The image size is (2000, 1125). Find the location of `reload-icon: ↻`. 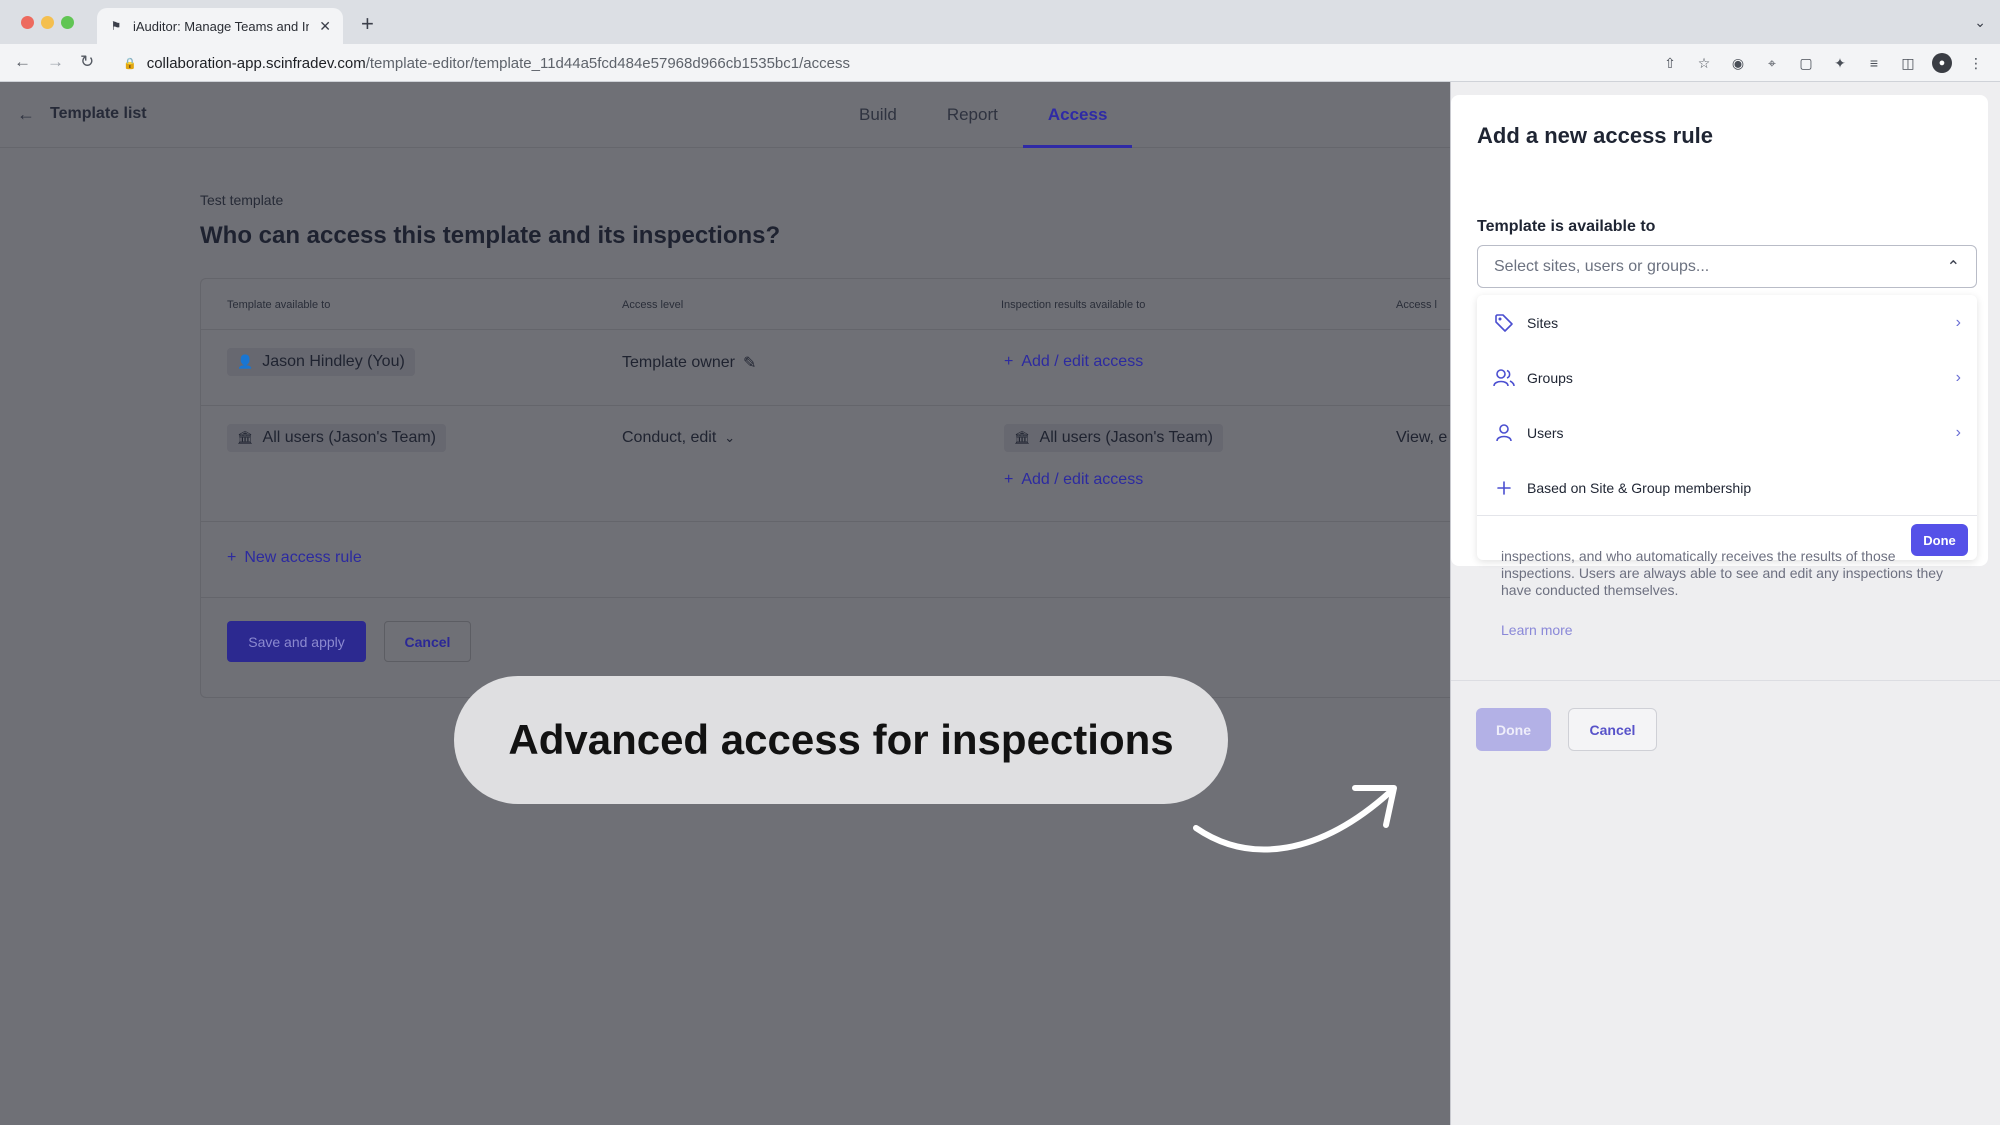

reload-icon: ↻ is located at coordinates (87, 62).